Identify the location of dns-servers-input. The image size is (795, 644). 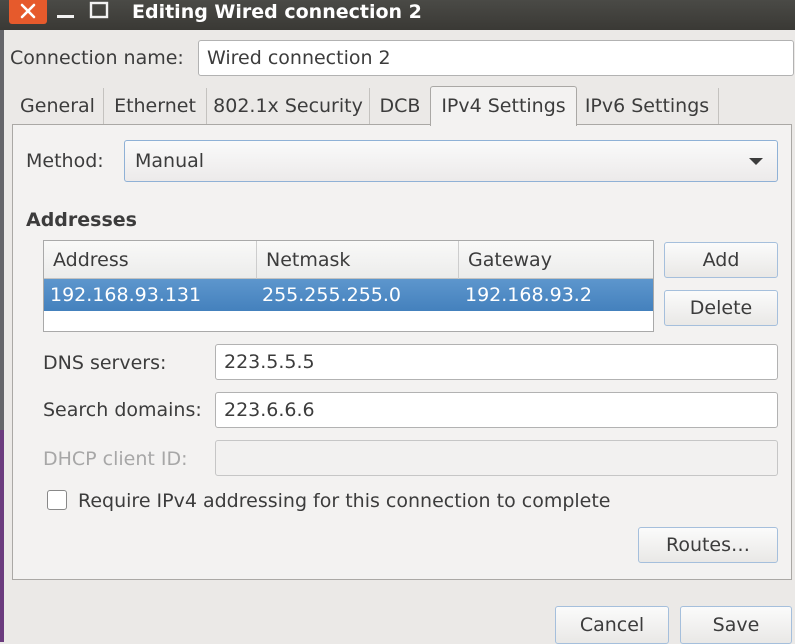
(496, 362).